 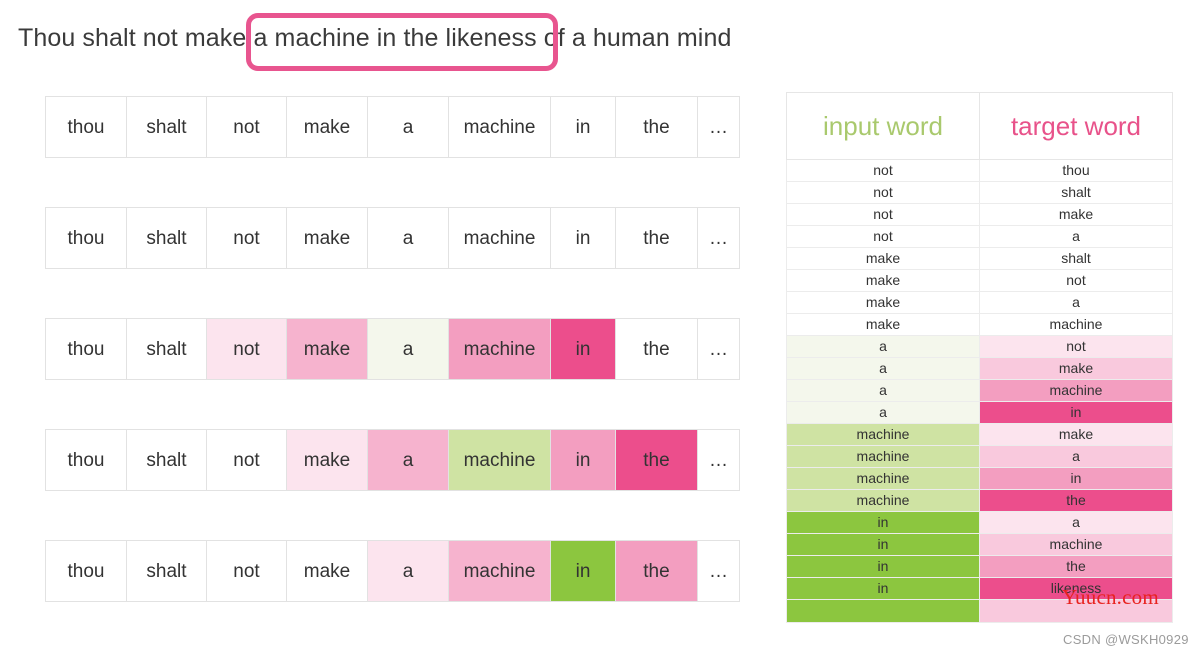 What do you see at coordinates (132, 38) in the screenshot?
I see `sentence-prefix: Thou shalt not make` at bounding box center [132, 38].